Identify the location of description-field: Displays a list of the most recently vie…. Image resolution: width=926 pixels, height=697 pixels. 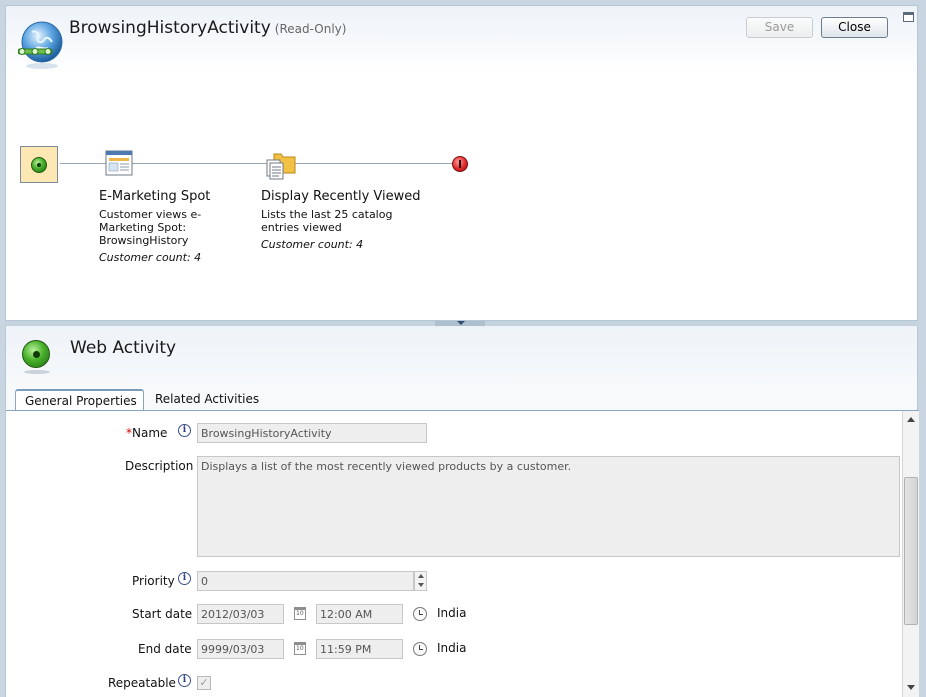
(548, 506).